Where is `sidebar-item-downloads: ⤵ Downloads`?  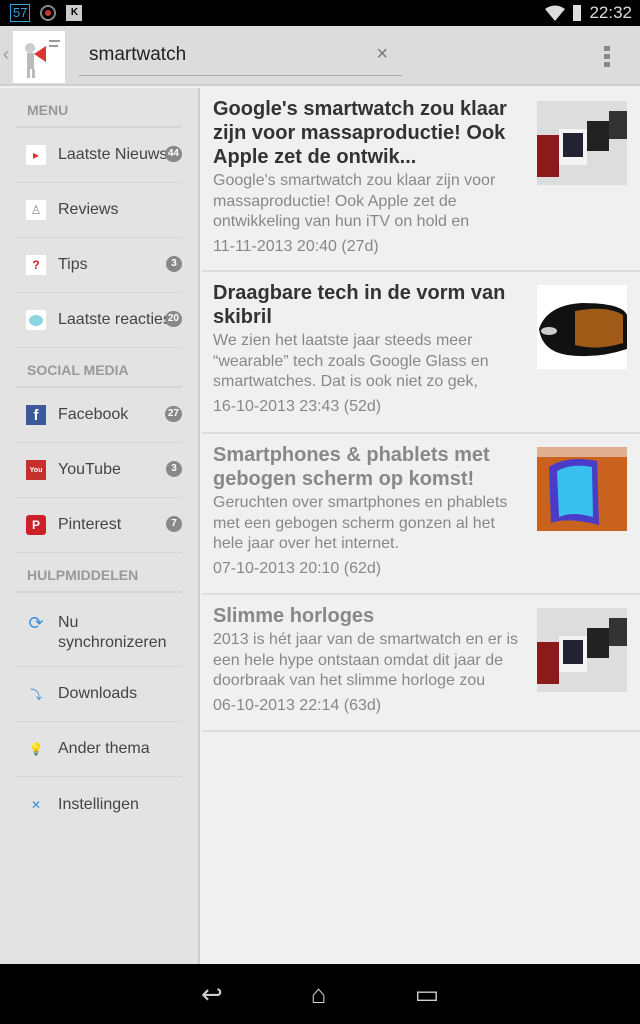 sidebar-item-downloads: ⤵ Downloads is located at coordinates (99, 694).